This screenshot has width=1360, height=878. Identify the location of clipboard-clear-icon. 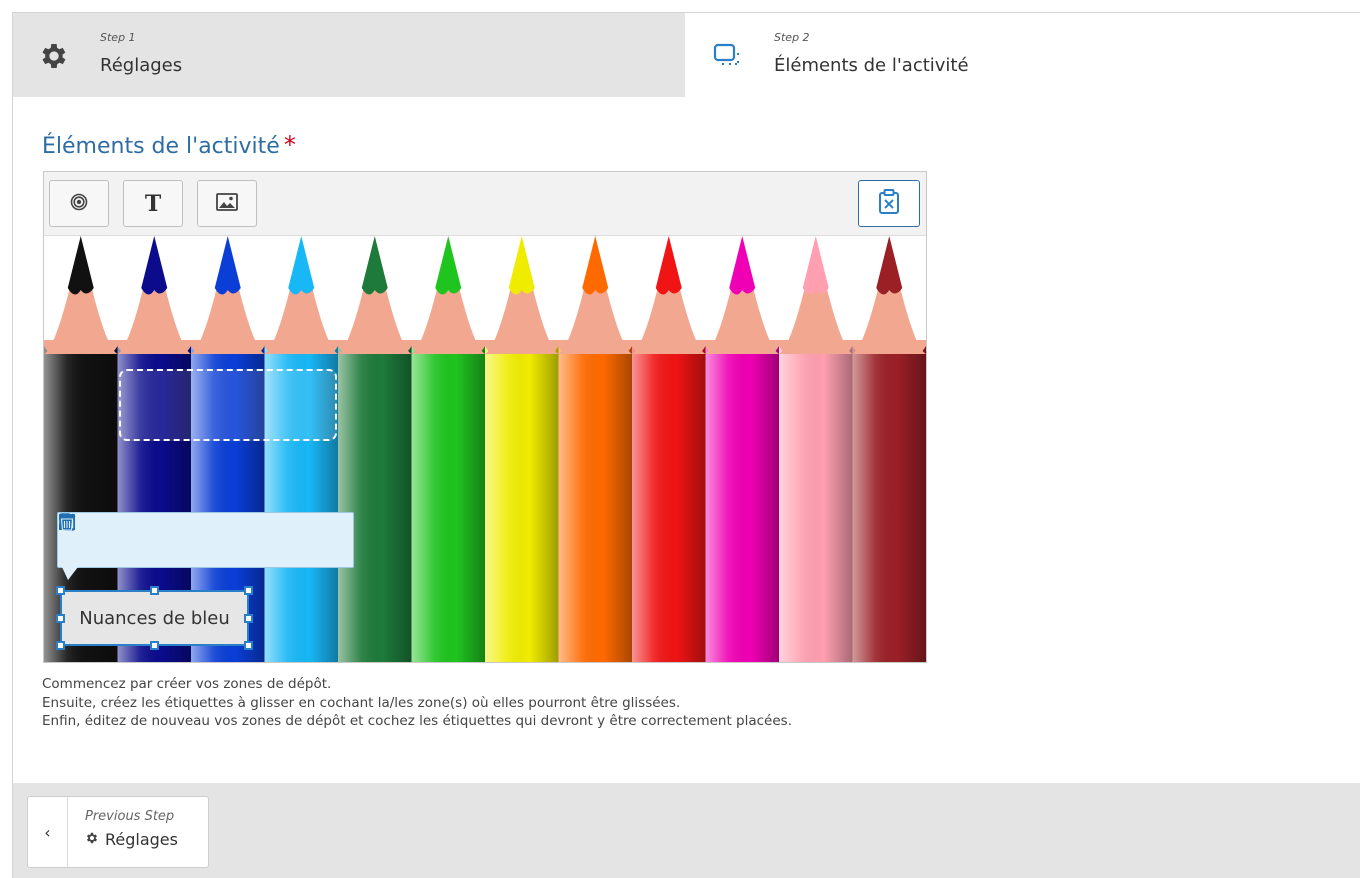
(889, 203).